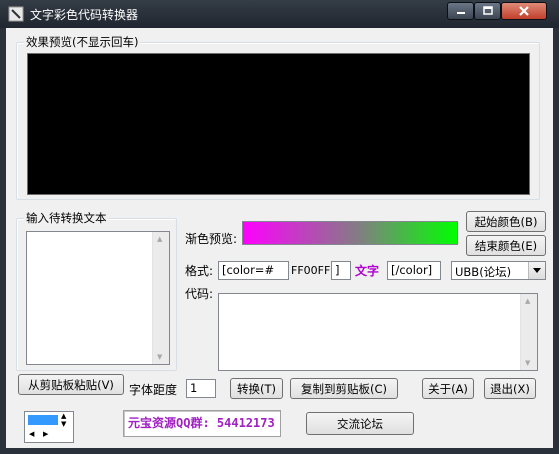 This screenshot has width=559, height=454. What do you see at coordinates (344, 388) in the screenshot?
I see `copy-to-clipboard-button: 复制到剪贴板(C)` at bounding box center [344, 388].